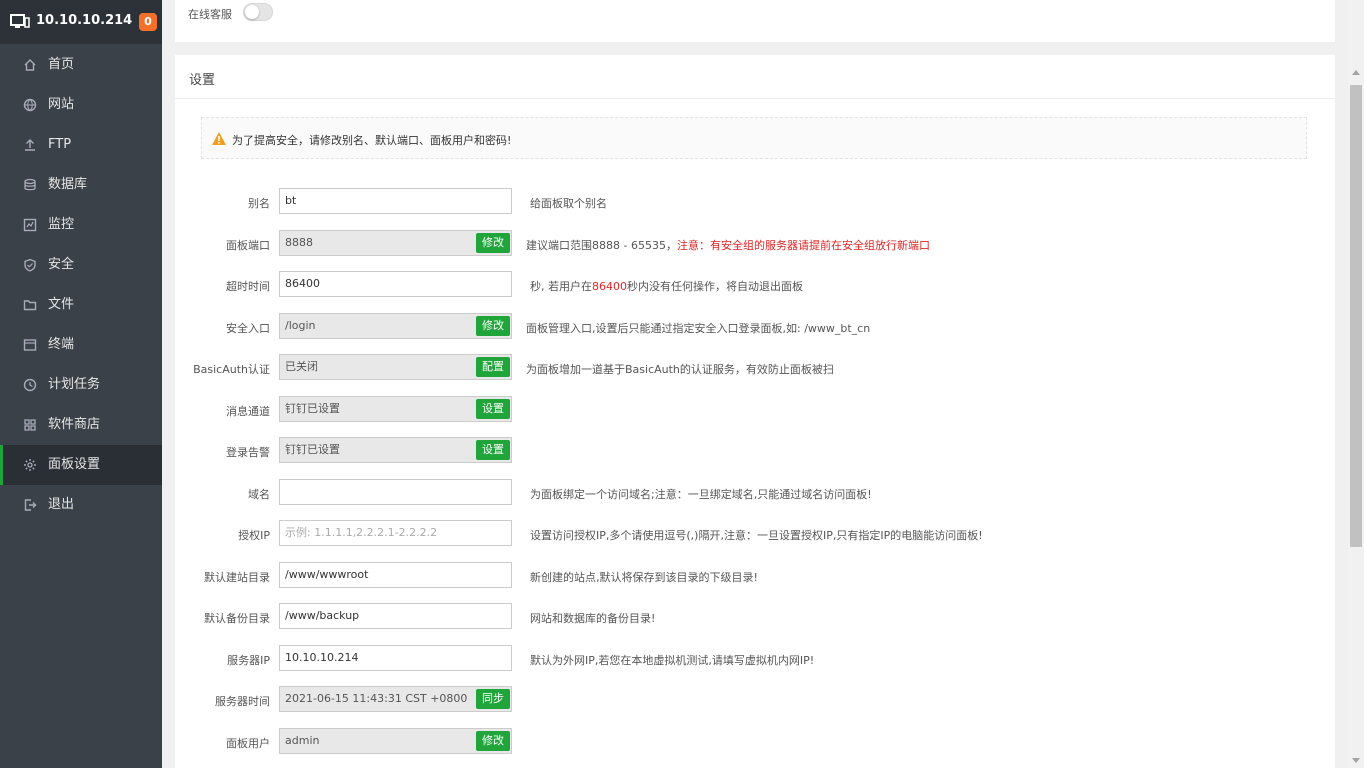 This screenshot has width=1364, height=768. What do you see at coordinates (30, 505) in the screenshot?
I see `exit-icon` at bounding box center [30, 505].